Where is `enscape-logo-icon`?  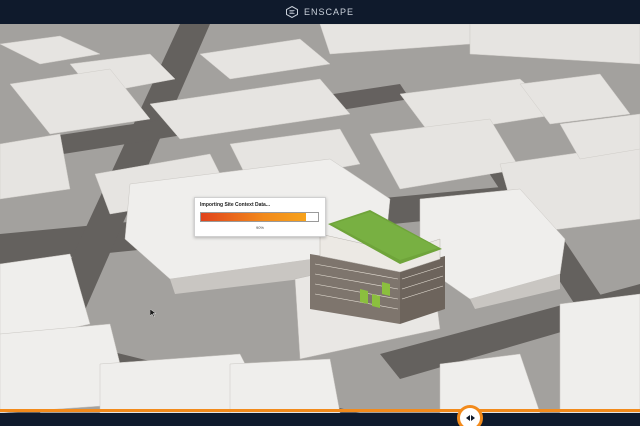 enscape-logo-icon is located at coordinates (291, 12).